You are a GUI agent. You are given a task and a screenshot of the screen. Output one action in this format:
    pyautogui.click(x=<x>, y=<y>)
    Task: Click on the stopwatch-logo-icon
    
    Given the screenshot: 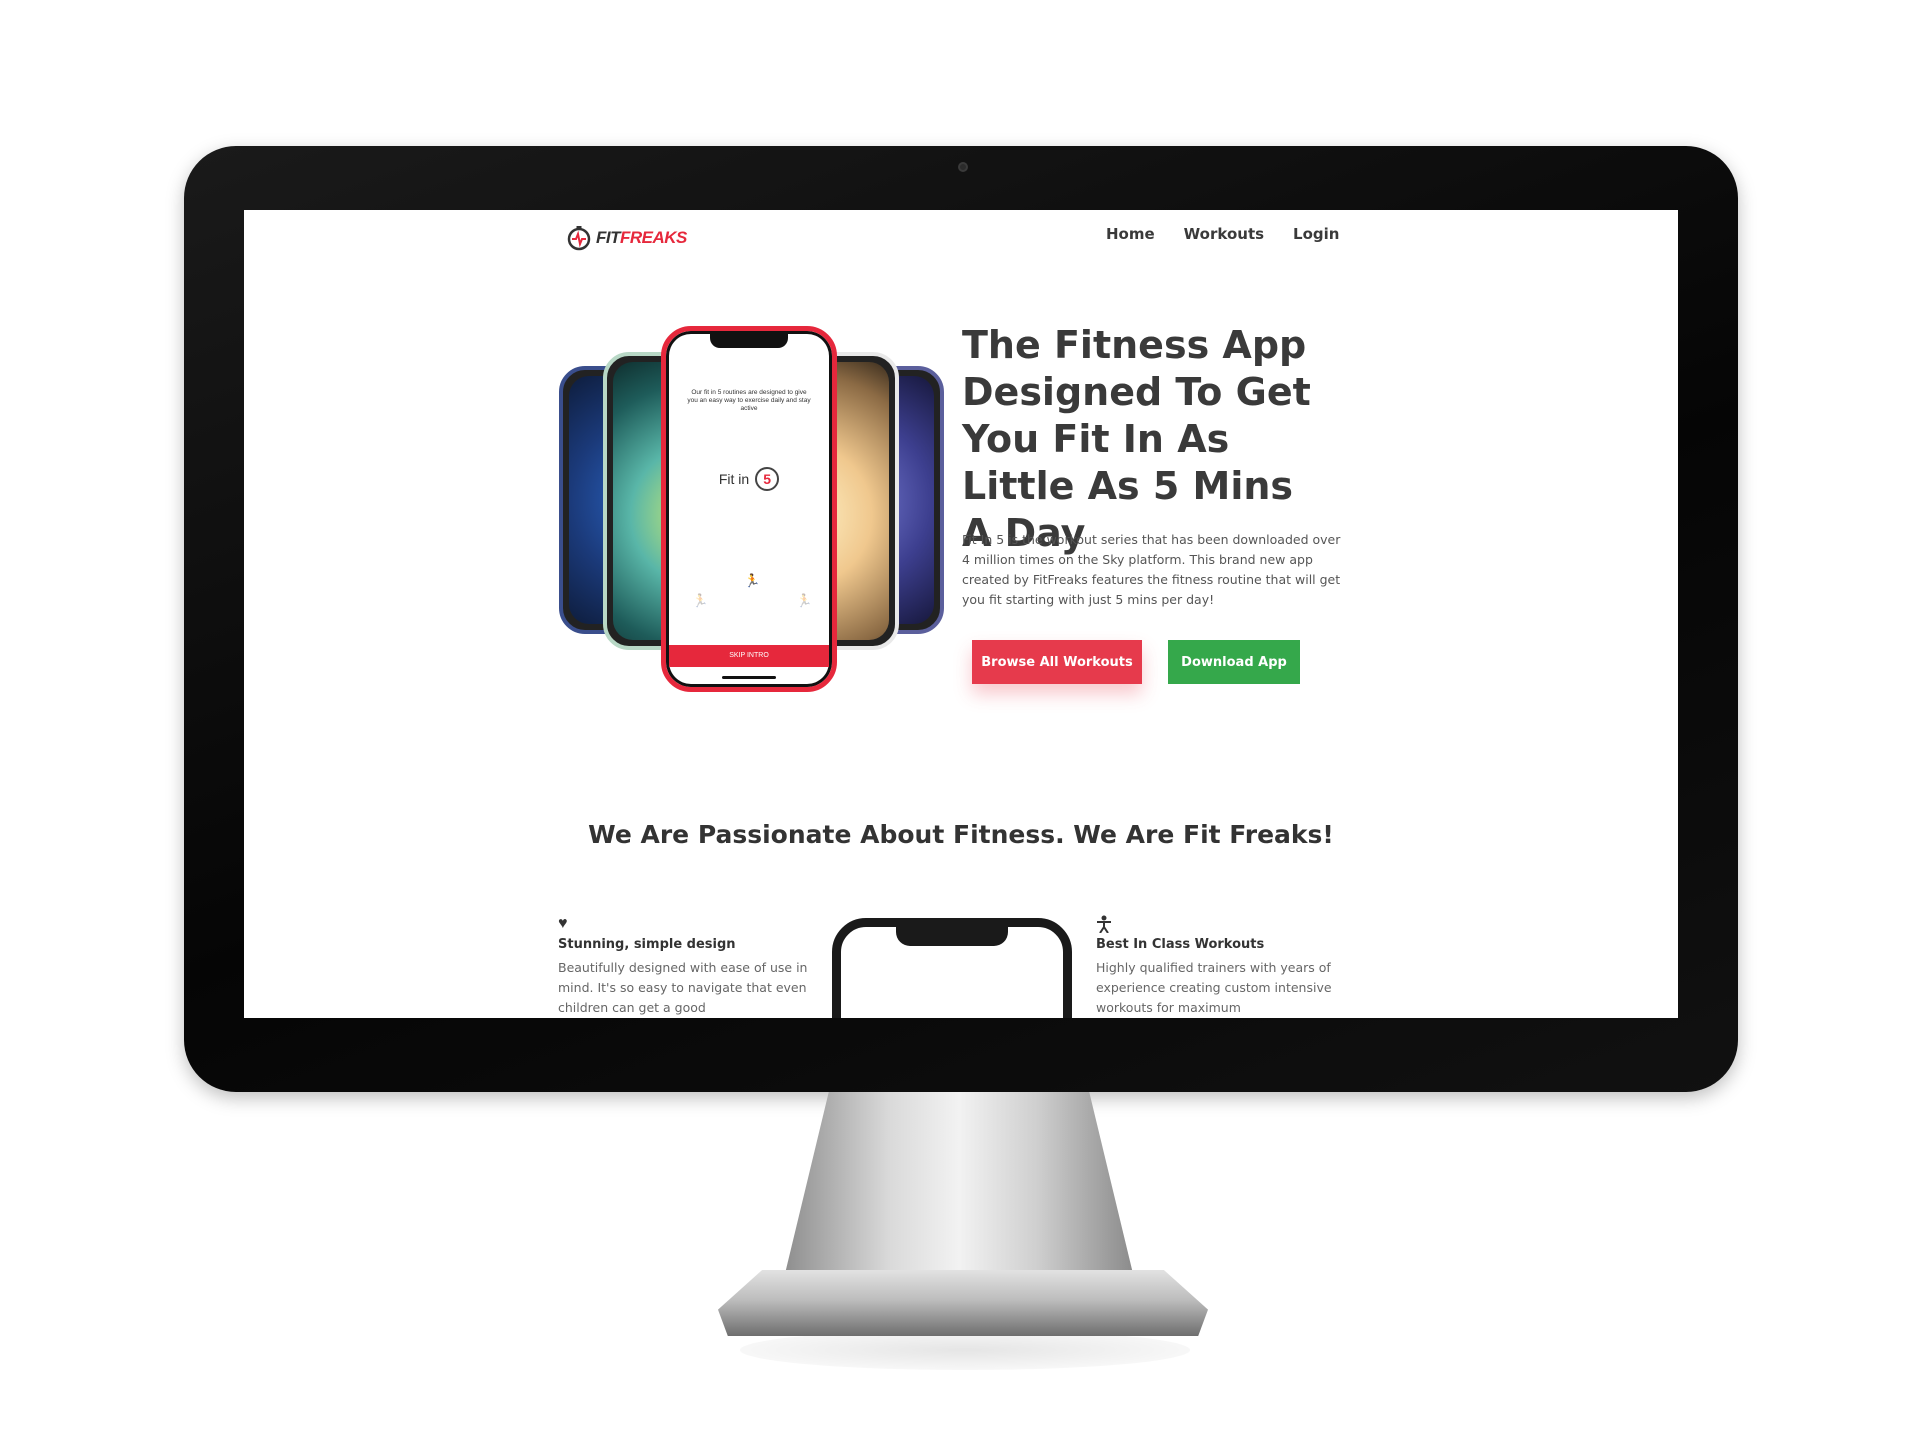 What is the action you would take?
    pyautogui.click(x=579, y=238)
    